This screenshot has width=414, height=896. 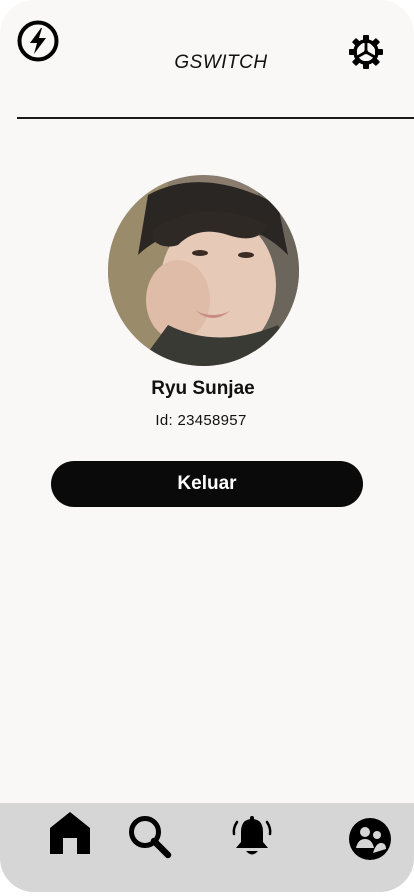 I want to click on logout-button: Keluar, so click(x=207, y=484).